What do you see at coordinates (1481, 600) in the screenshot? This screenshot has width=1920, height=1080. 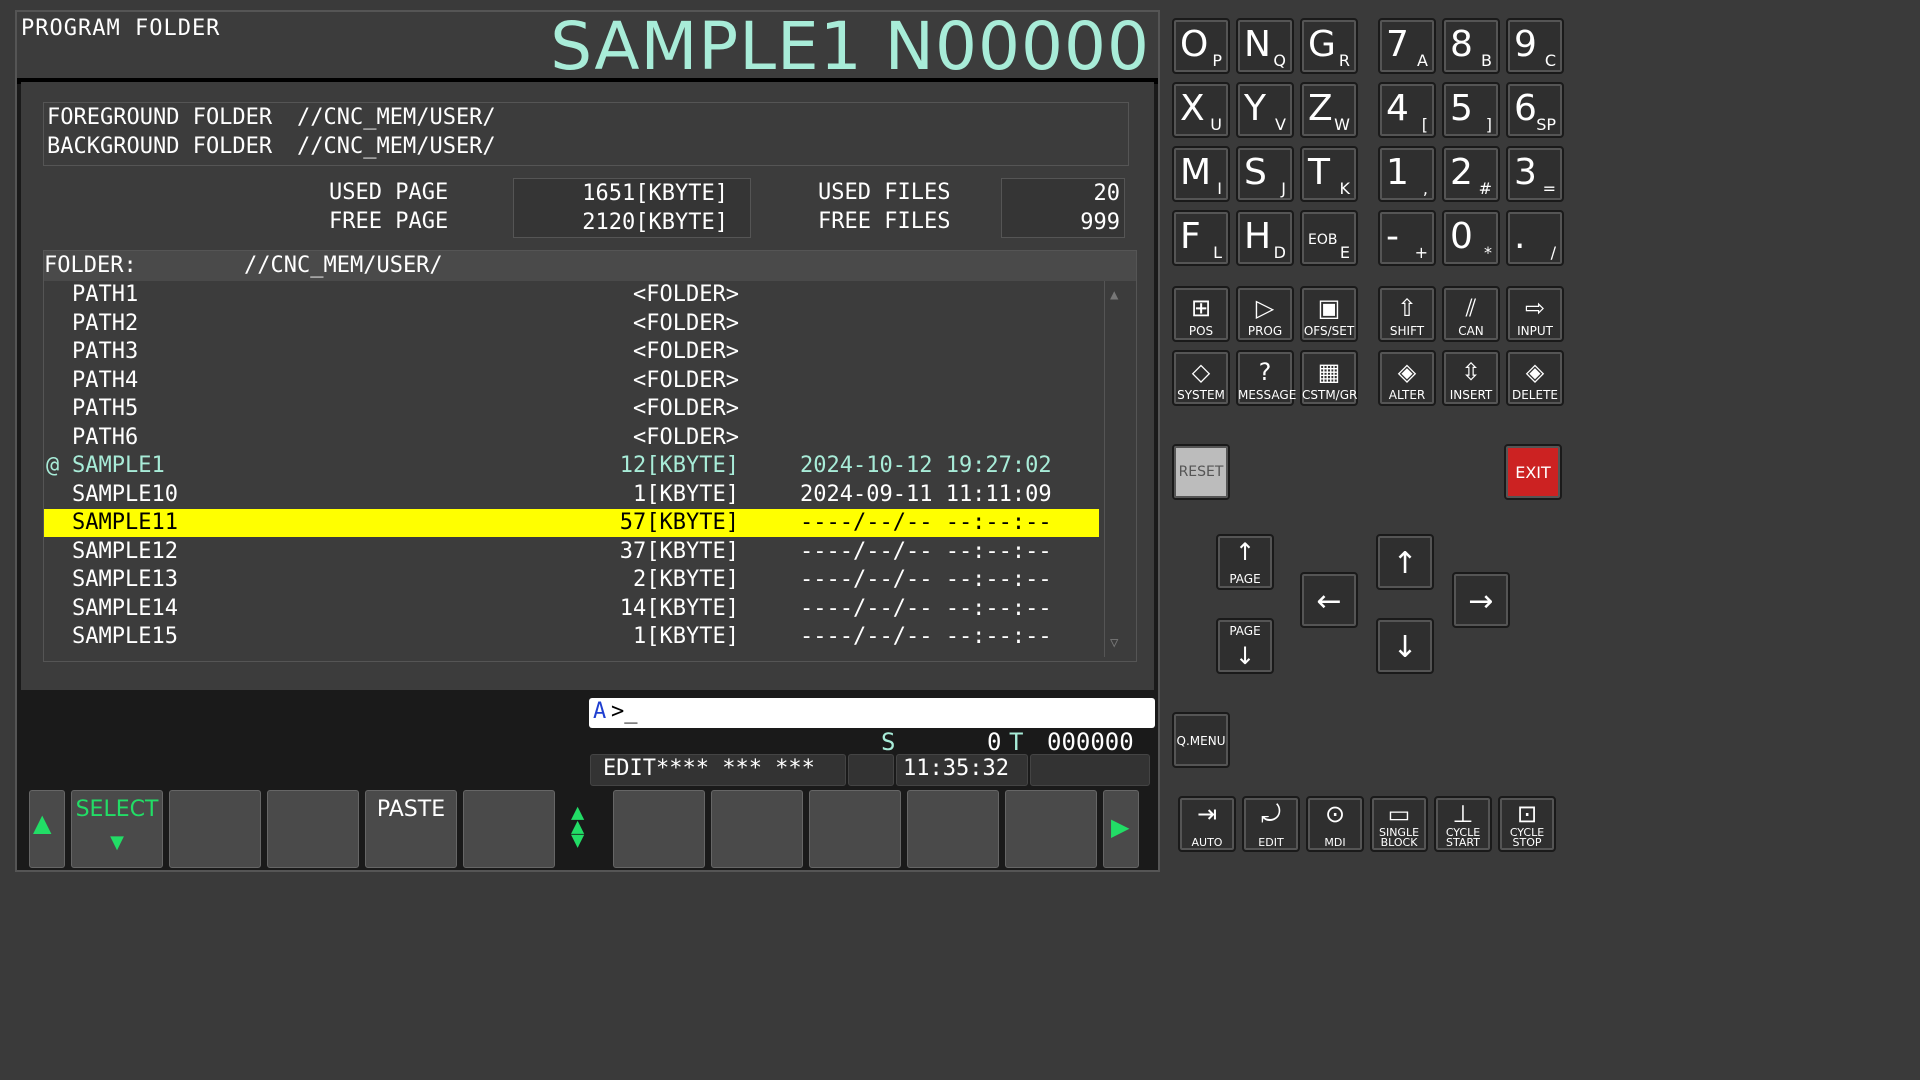 I see `cursor-right-button: →` at bounding box center [1481, 600].